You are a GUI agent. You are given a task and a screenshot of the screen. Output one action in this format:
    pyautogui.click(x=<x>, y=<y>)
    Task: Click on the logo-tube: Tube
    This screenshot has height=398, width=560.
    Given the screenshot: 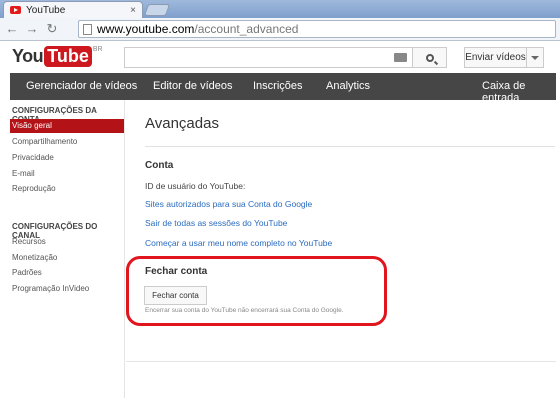 What is the action you would take?
    pyautogui.click(x=68, y=56)
    